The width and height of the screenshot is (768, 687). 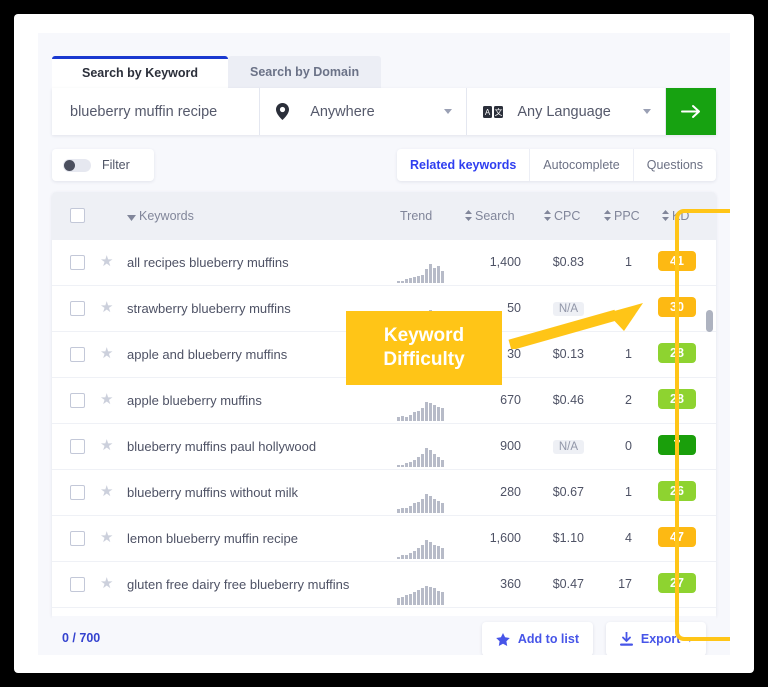 I want to click on export-button: Export ▾, so click(x=655, y=638).